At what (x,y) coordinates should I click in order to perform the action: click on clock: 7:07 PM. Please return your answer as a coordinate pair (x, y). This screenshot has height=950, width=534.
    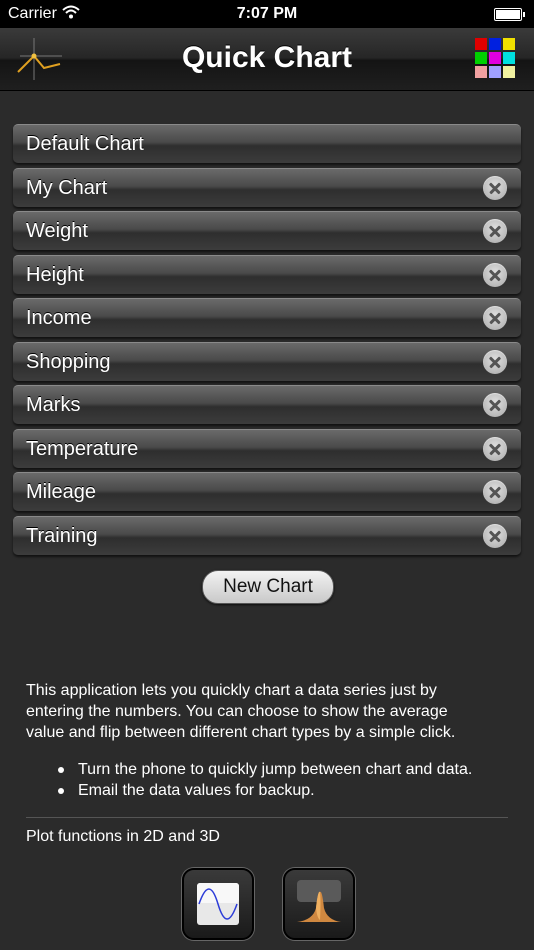
    Looking at the image, I should click on (267, 13).